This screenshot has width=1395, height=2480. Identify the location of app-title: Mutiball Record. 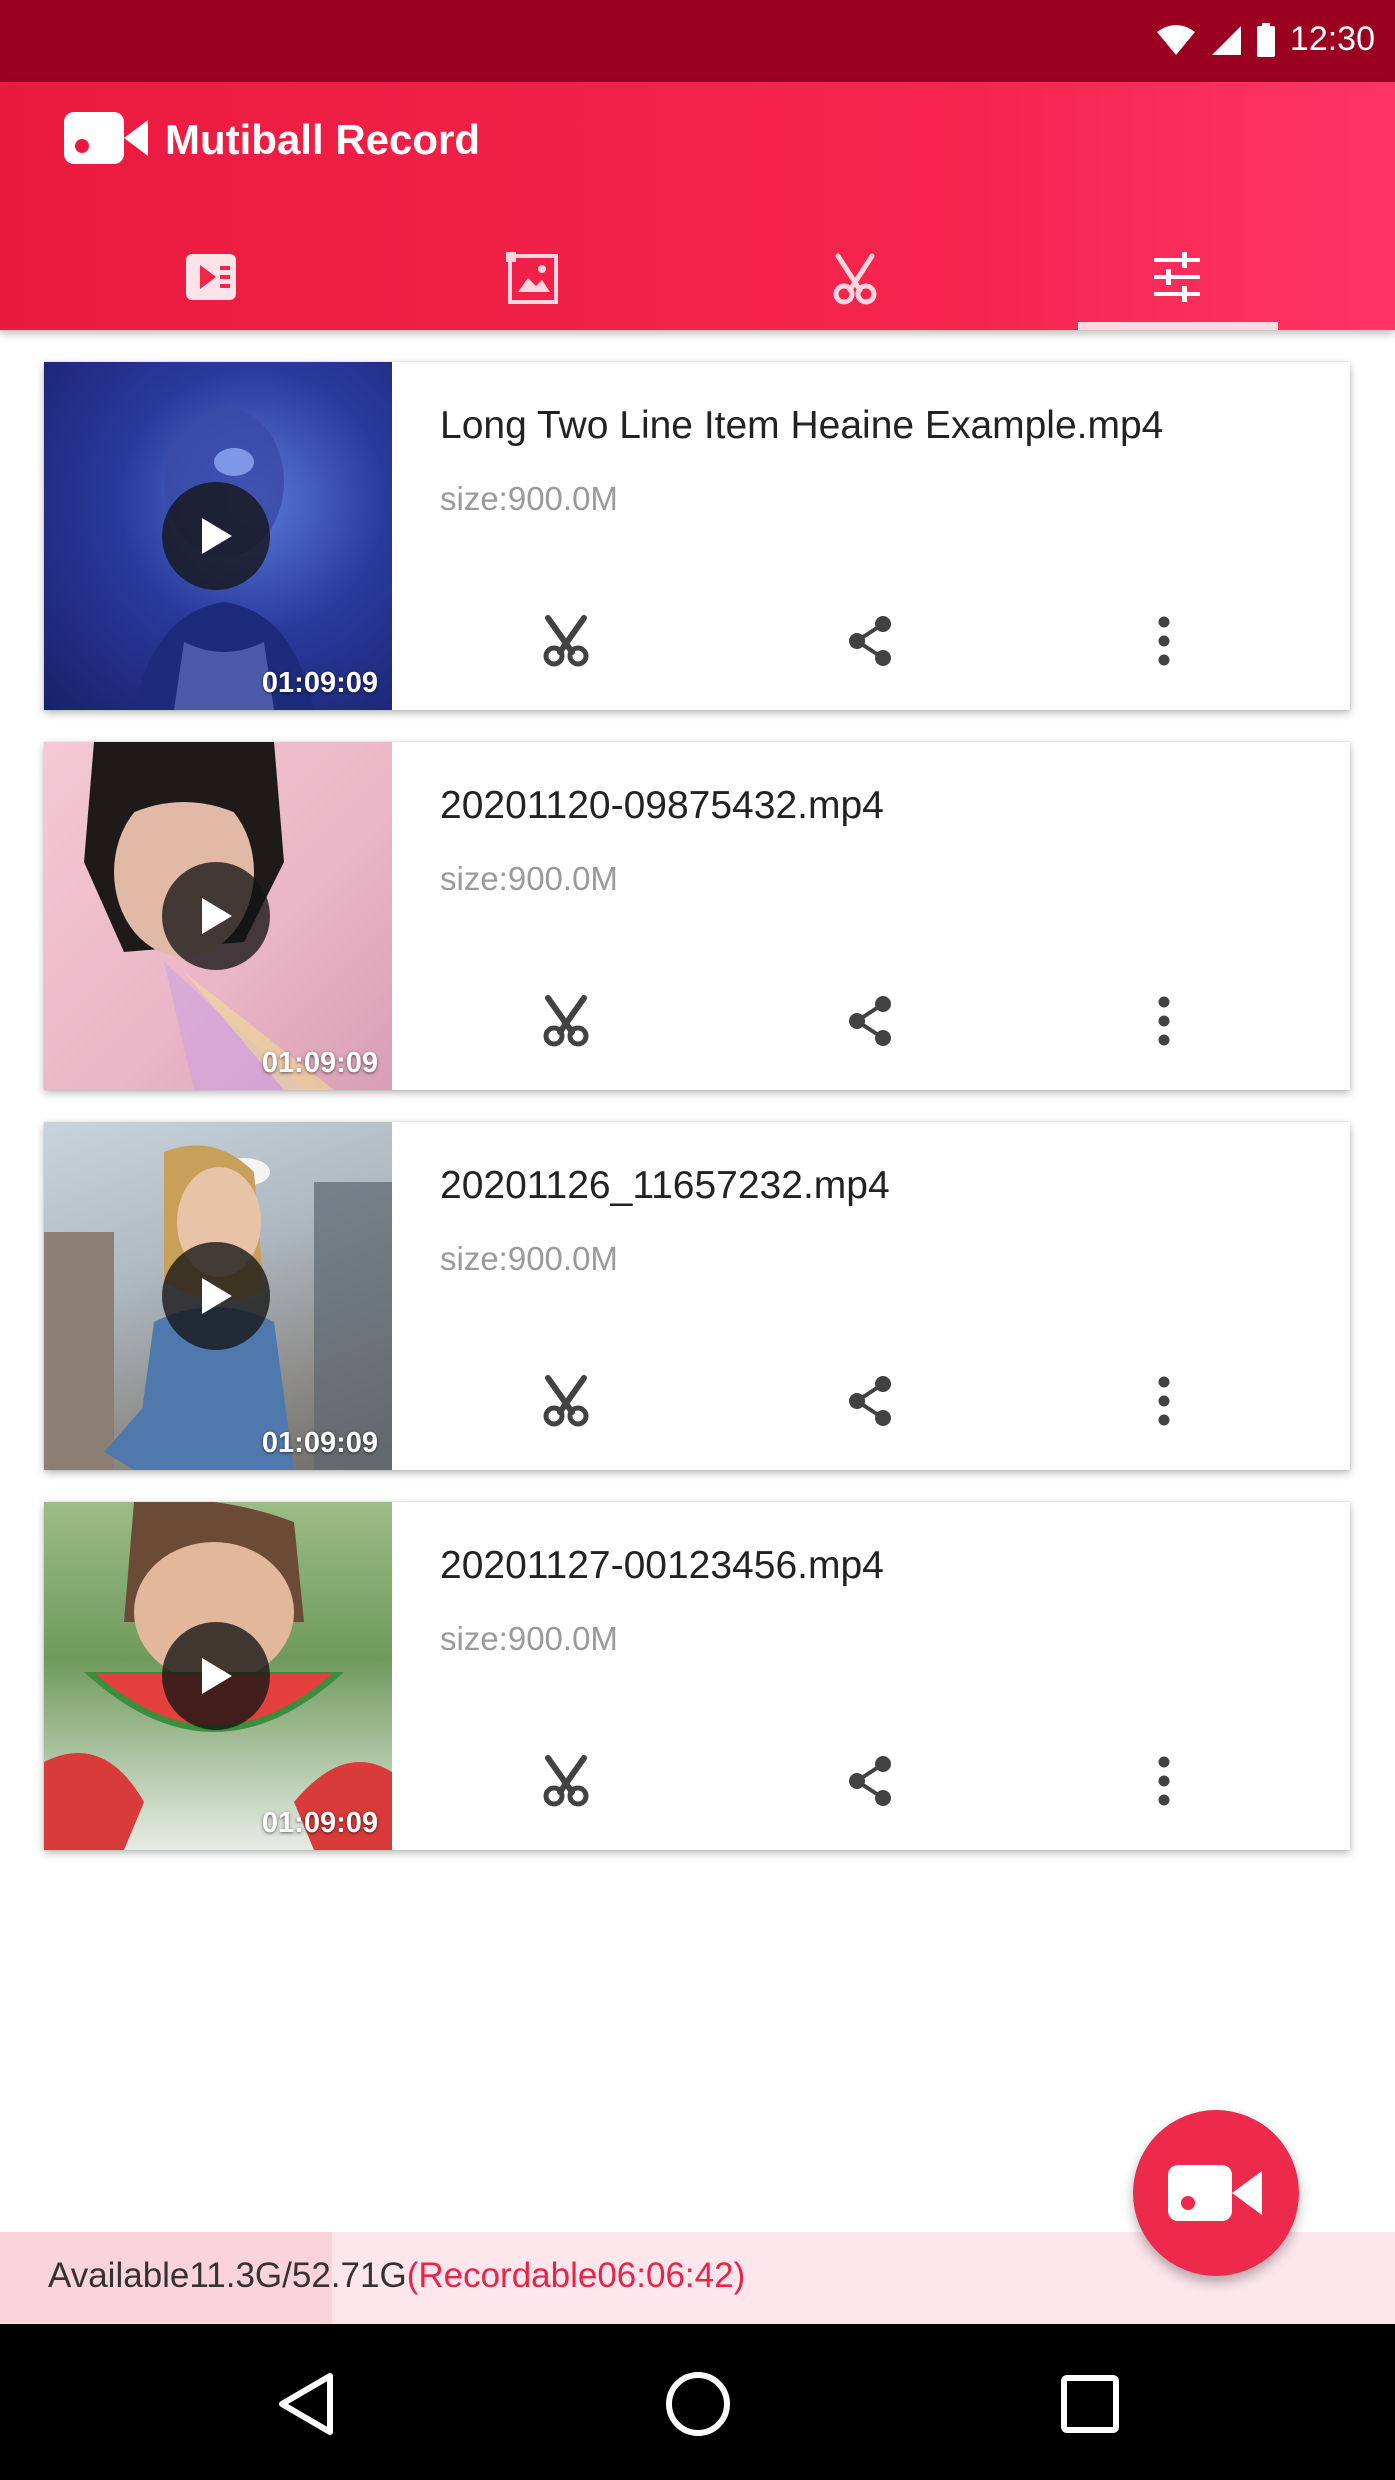
(323, 139).